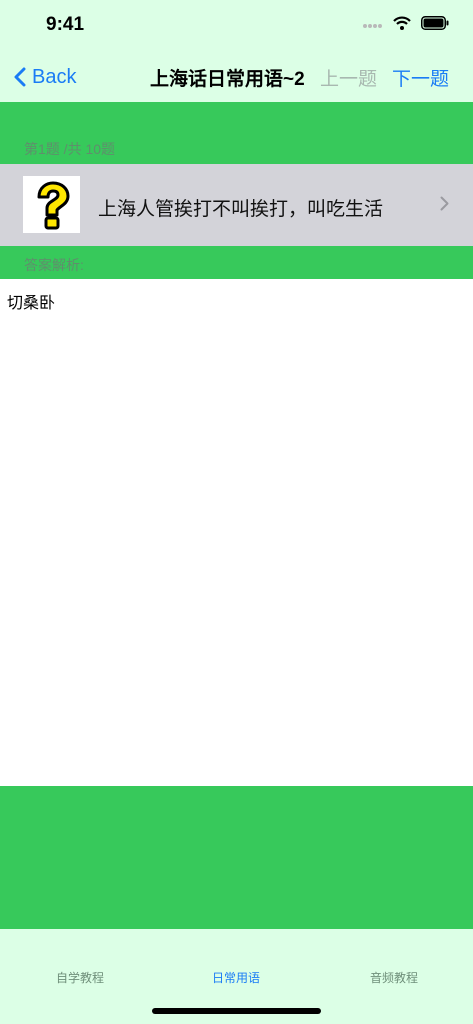 The image size is (473, 1024). I want to click on tab-audio-tutorials: 音频教程, so click(394, 977).